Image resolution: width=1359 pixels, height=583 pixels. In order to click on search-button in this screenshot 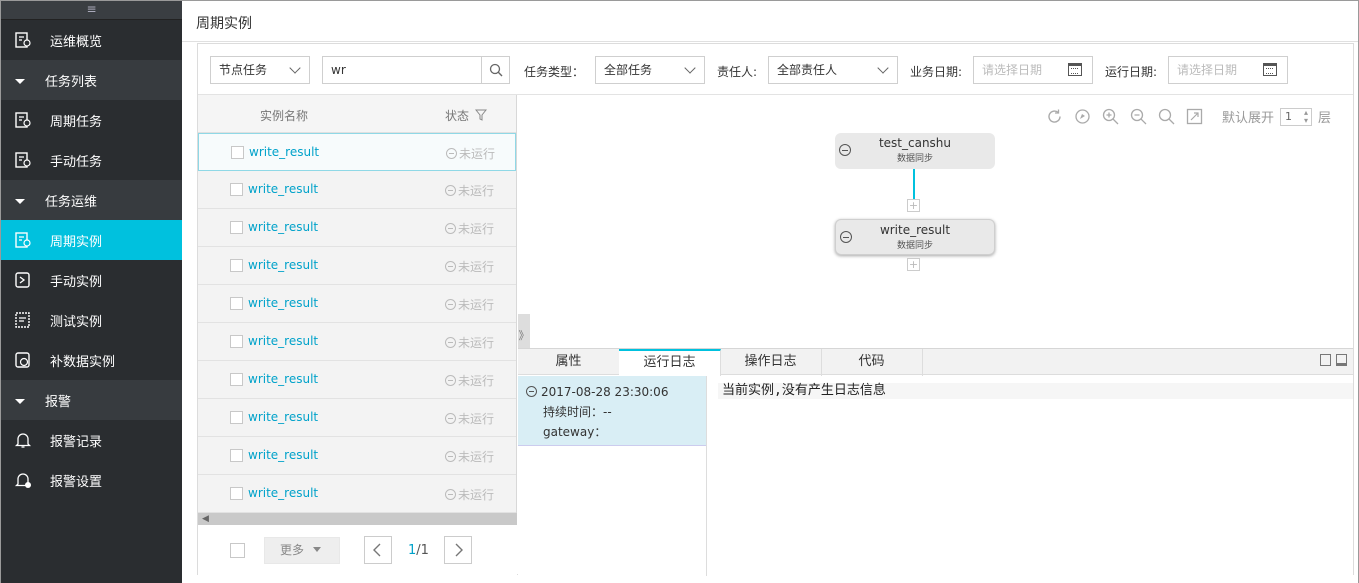, I will do `click(495, 70)`.